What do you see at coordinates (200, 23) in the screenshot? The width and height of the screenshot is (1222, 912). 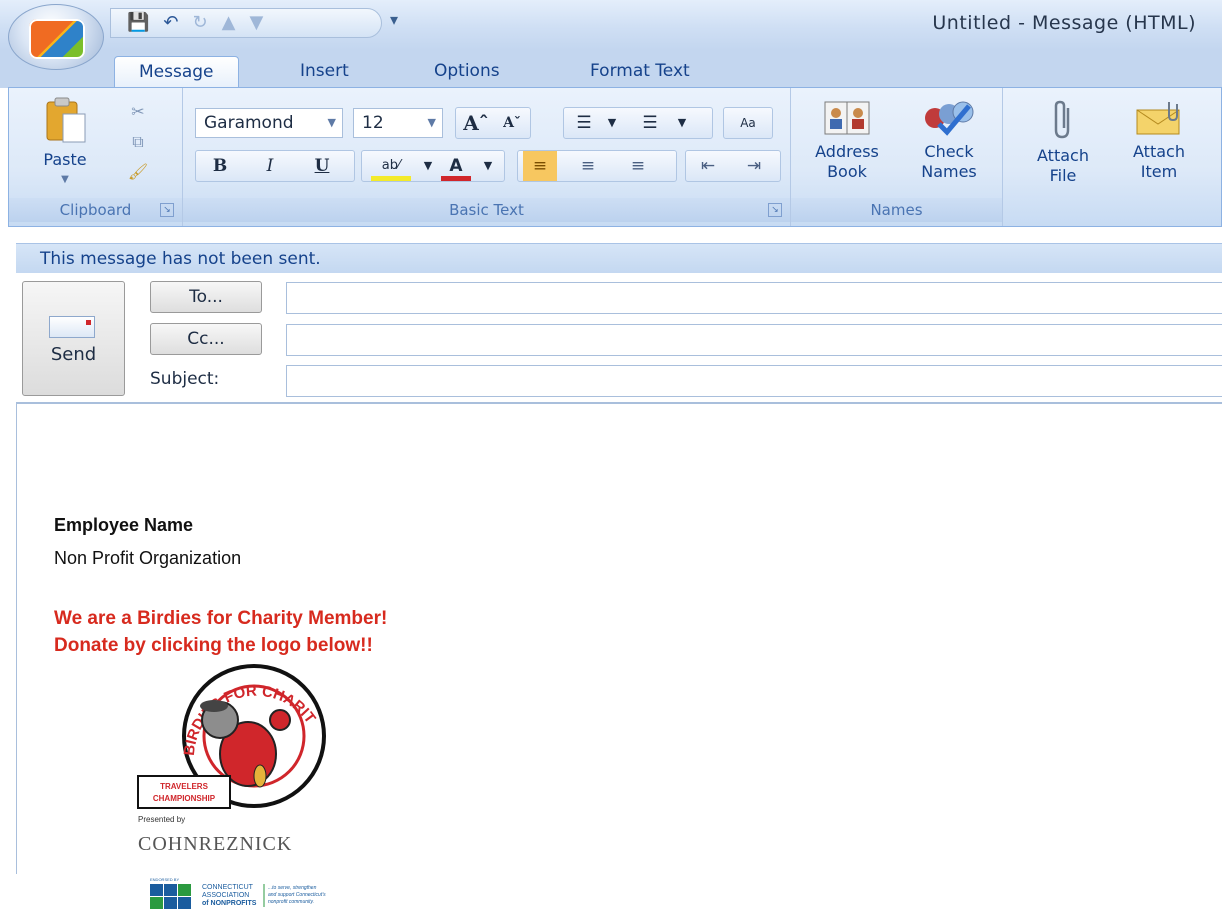 I see `redo-icon: ↻` at bounding box center [200, 23].